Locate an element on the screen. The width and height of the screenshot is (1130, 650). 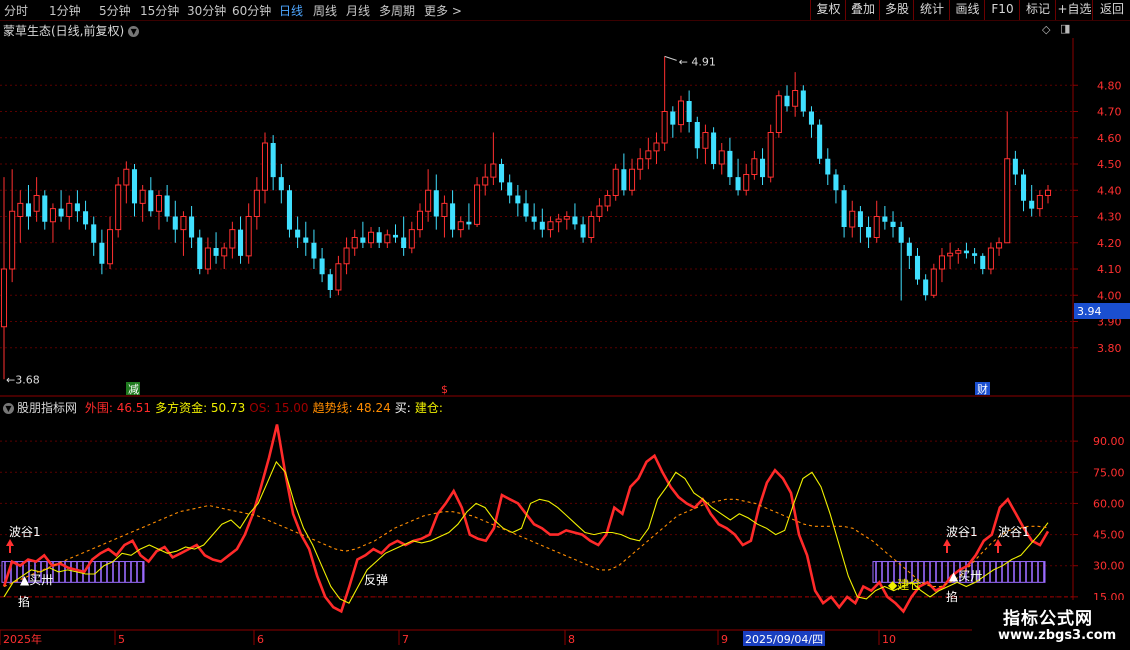
buy-point-label-2: ▲买卅 is located at coordinates (965, 576).